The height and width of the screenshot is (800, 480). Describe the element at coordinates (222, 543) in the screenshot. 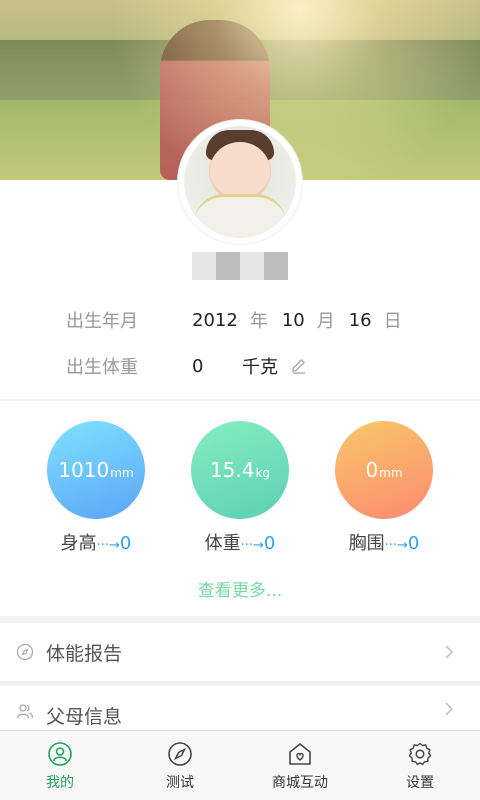

I see `weight-label: 体重` at that location.